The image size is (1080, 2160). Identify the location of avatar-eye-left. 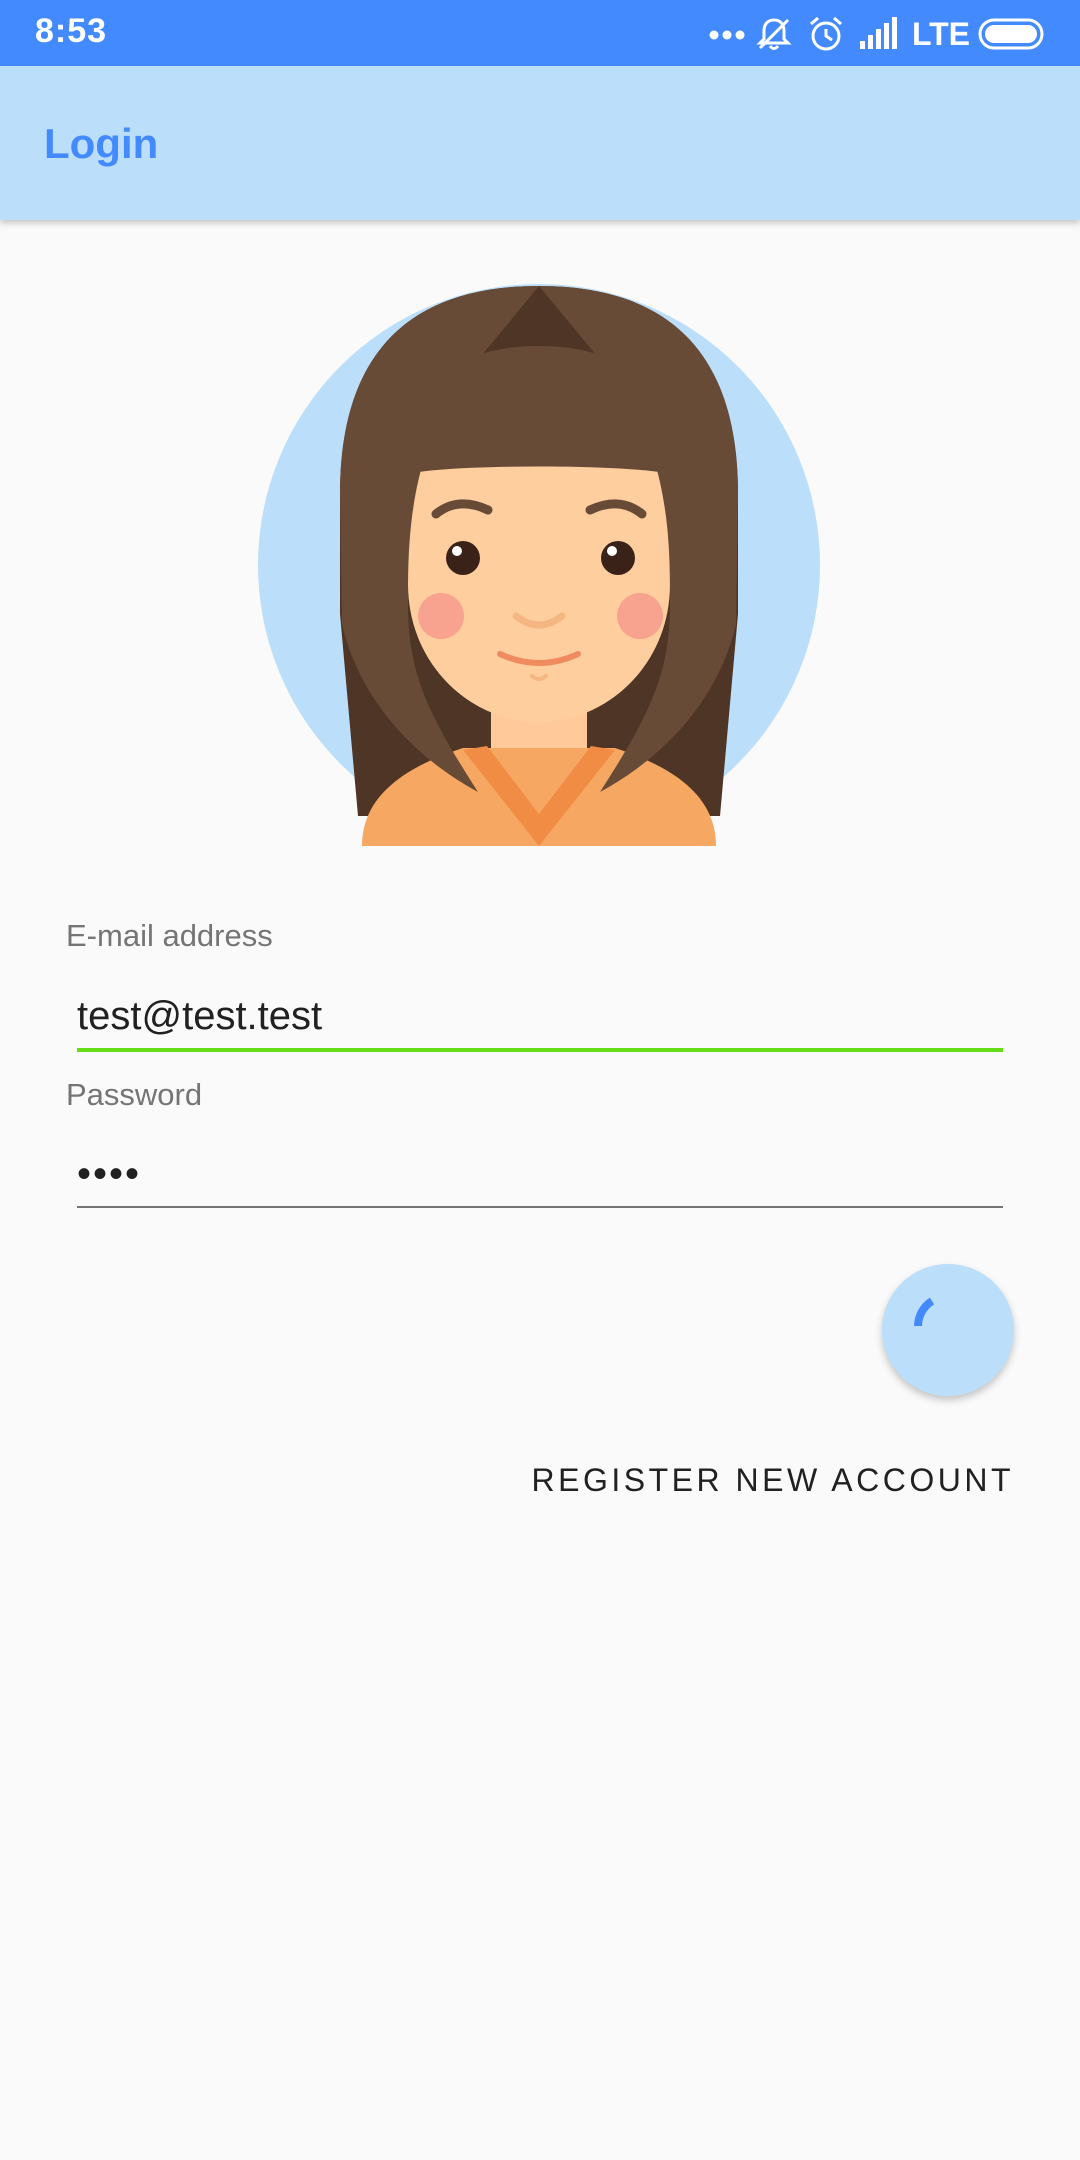
(463, 558).